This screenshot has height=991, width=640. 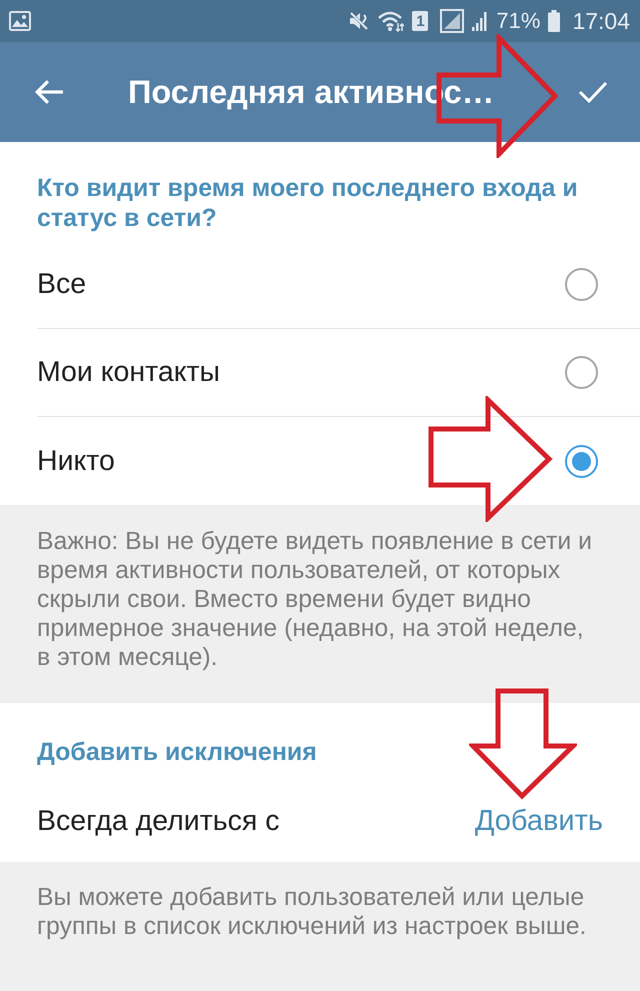 I want to click on battery-icon, so click(x=554, y=21).